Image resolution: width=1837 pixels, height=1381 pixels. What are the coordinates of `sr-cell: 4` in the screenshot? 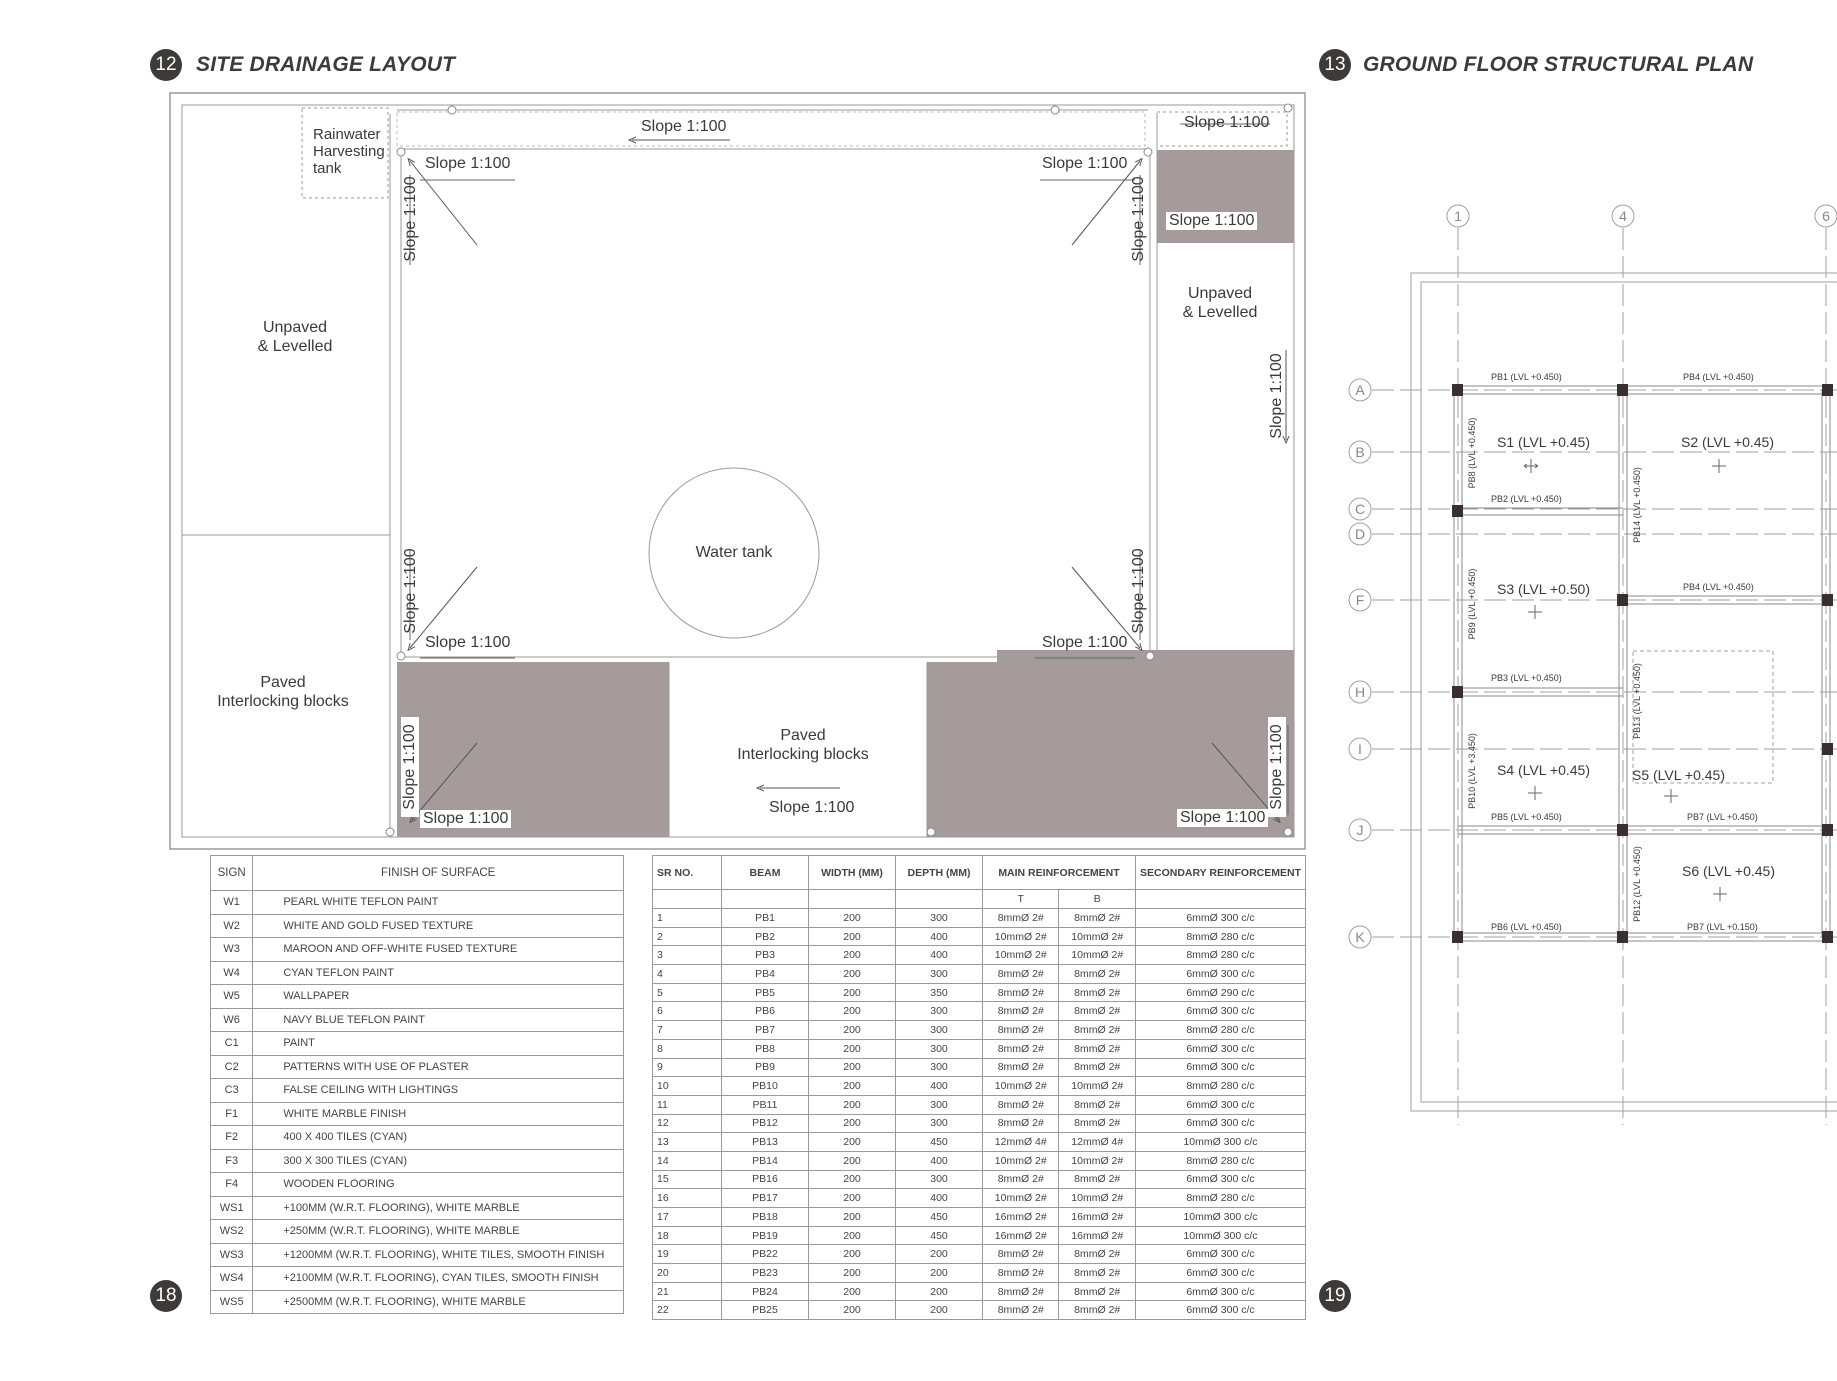 It's located at (687, 974).